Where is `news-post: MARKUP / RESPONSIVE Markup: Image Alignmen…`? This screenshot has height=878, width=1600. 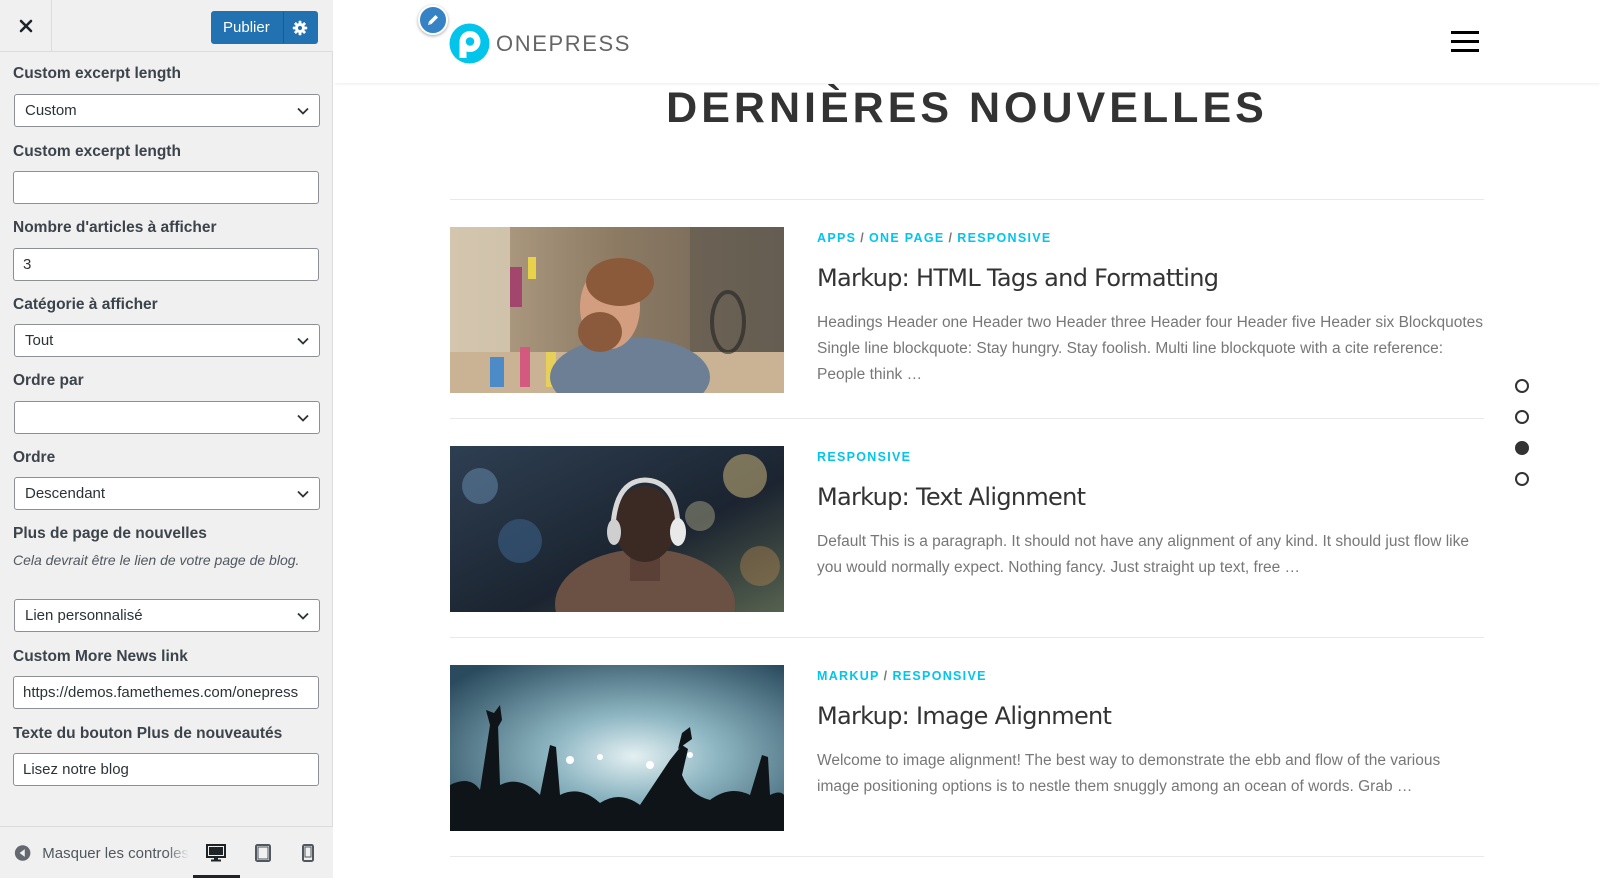
news-post: MARKUP / RESPONSIVE Markup: Image Alignmen… is located at coordinates (967, 748).